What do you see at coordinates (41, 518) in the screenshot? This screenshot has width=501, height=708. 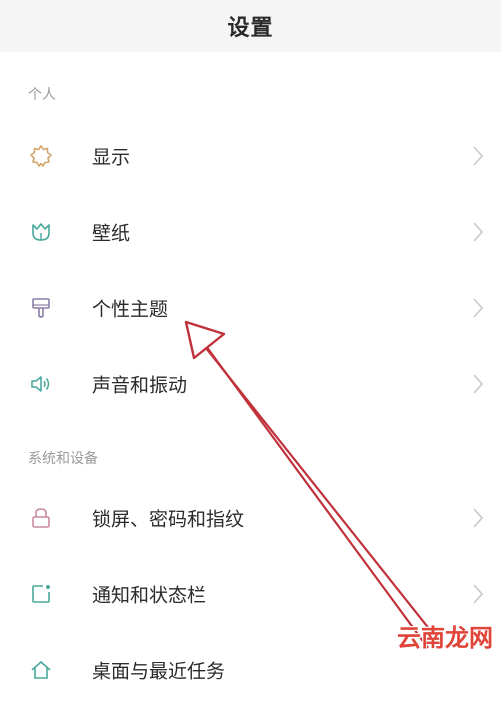 I see `lock-icon` at bounding box center [41, 518].